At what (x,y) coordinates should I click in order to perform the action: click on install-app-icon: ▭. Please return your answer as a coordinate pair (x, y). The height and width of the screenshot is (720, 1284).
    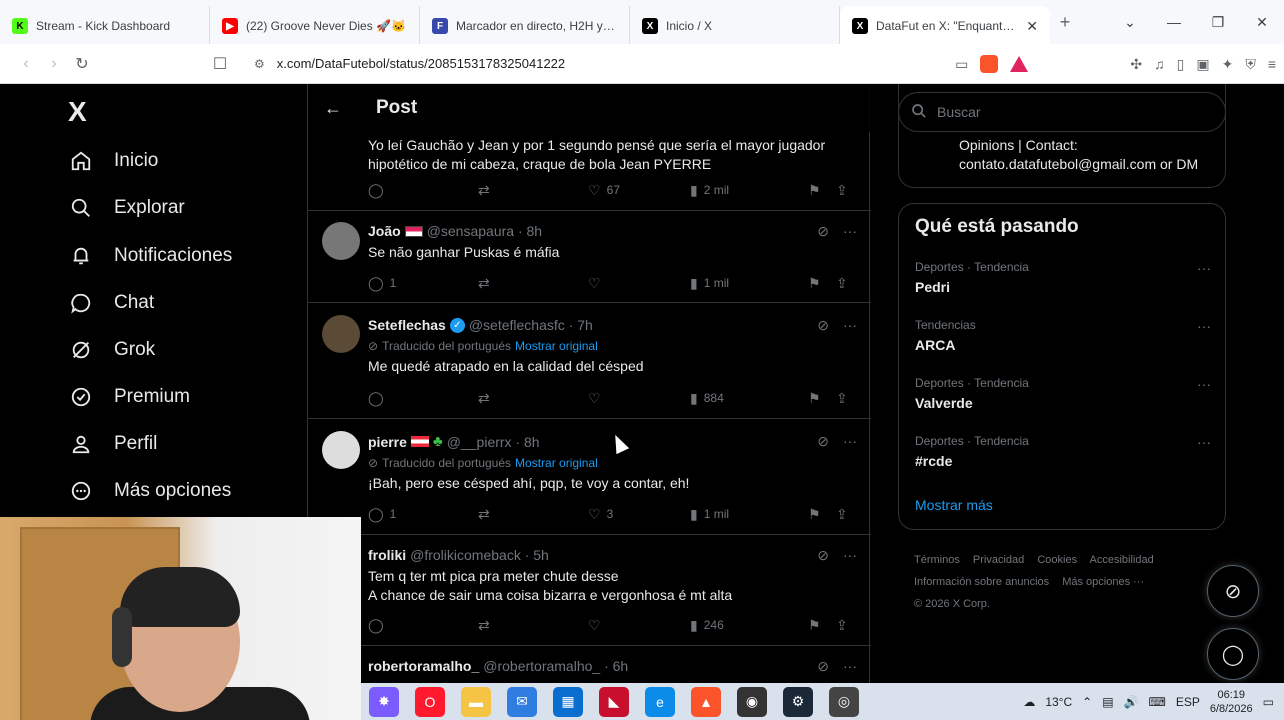
    Looking at the image, I should click on (961, 64).